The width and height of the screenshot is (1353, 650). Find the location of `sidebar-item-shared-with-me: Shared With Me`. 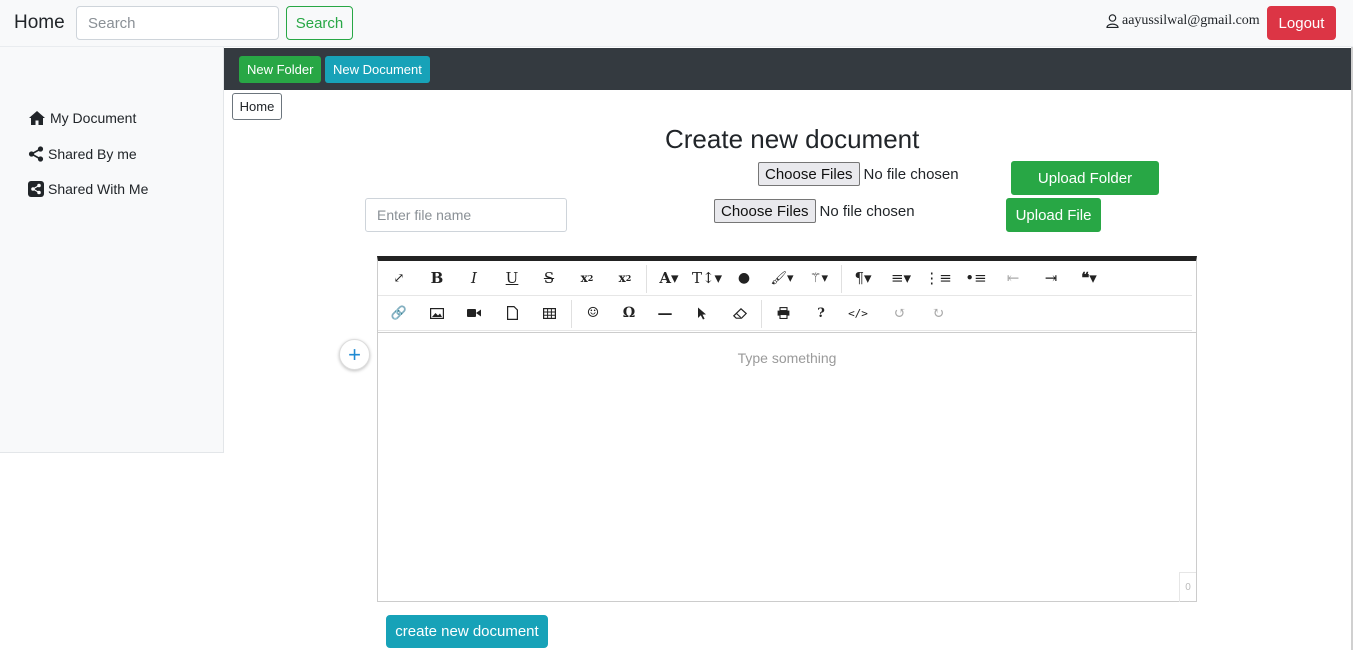

sidebar-item-shared-with-me: Shared With Me is located at coordinates (88, 189).